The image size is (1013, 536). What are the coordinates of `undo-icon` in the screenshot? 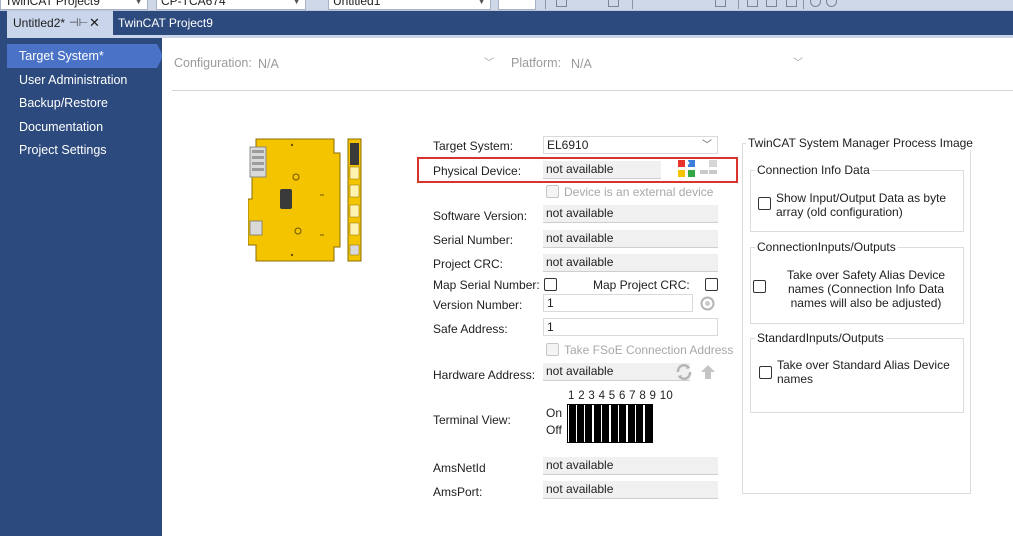 It's located at (815, 3).